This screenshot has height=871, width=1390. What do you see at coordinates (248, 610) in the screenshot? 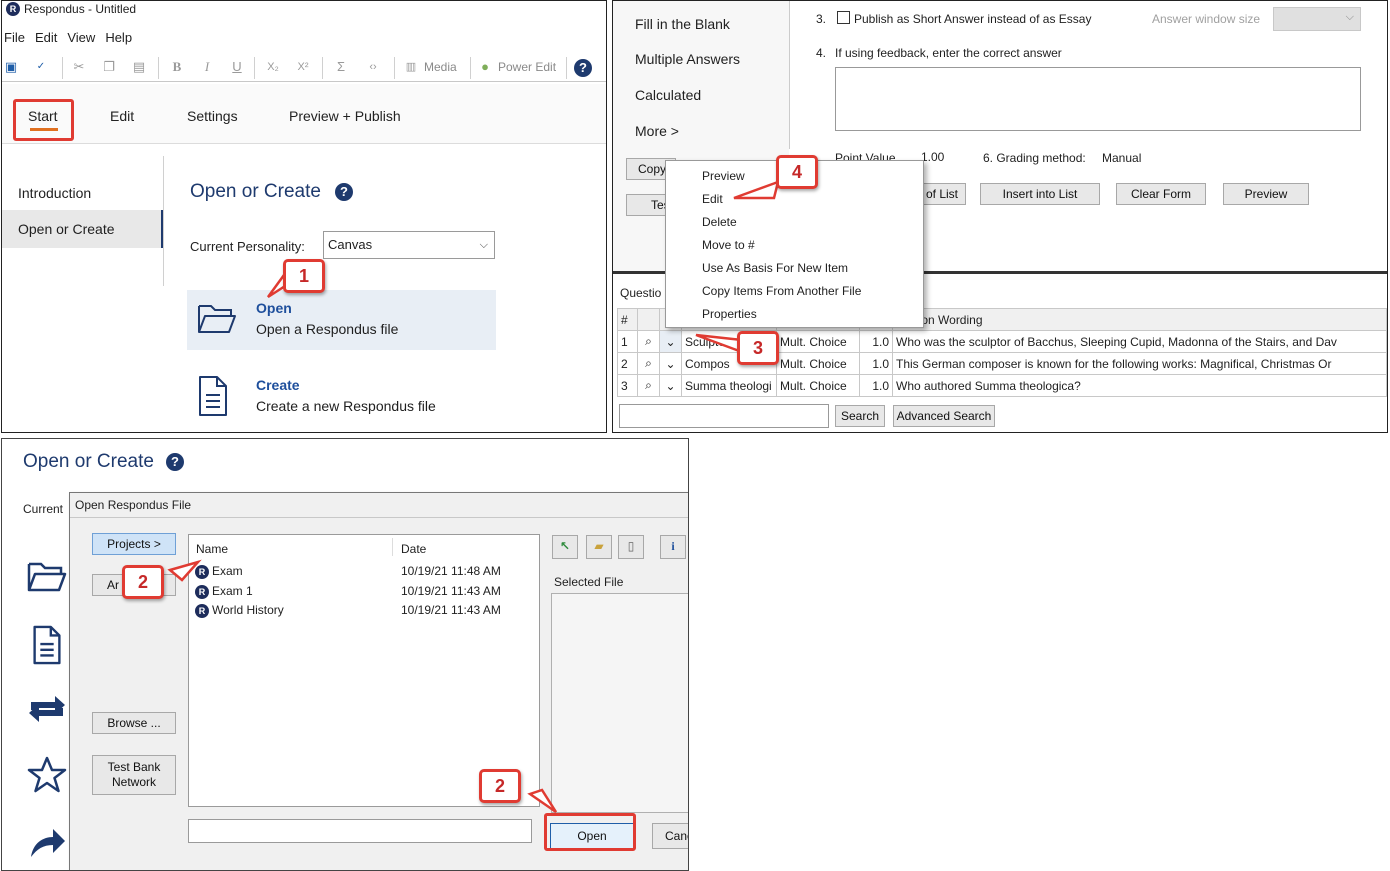
I see `file-name: World History` at bounding box center [248, 610].